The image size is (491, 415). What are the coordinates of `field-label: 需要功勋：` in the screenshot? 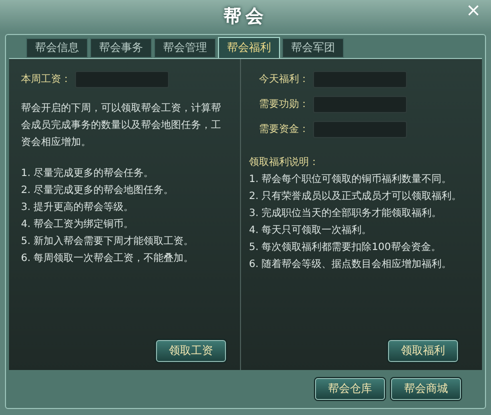 It's located at (284, 105).